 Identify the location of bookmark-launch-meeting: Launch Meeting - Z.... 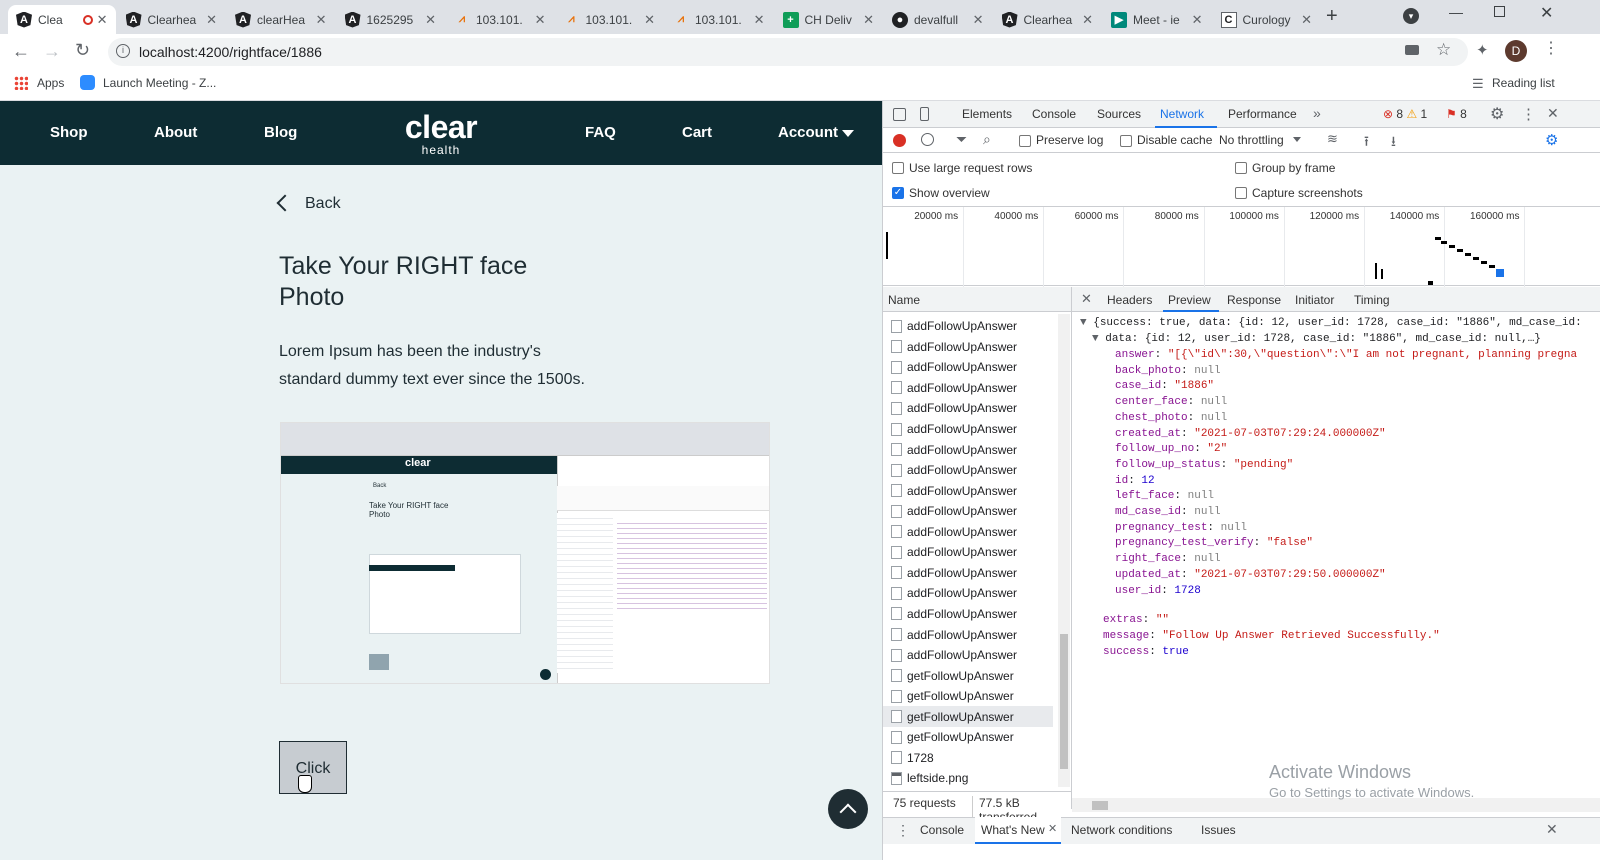
(159, 83).